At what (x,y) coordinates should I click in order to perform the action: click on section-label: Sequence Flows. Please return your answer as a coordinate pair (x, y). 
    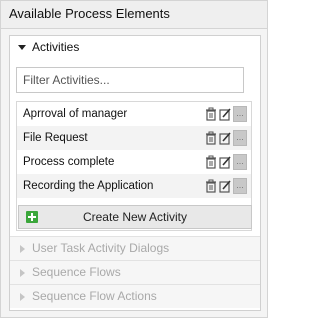
    Looking at the image, I should click on (76, 272).